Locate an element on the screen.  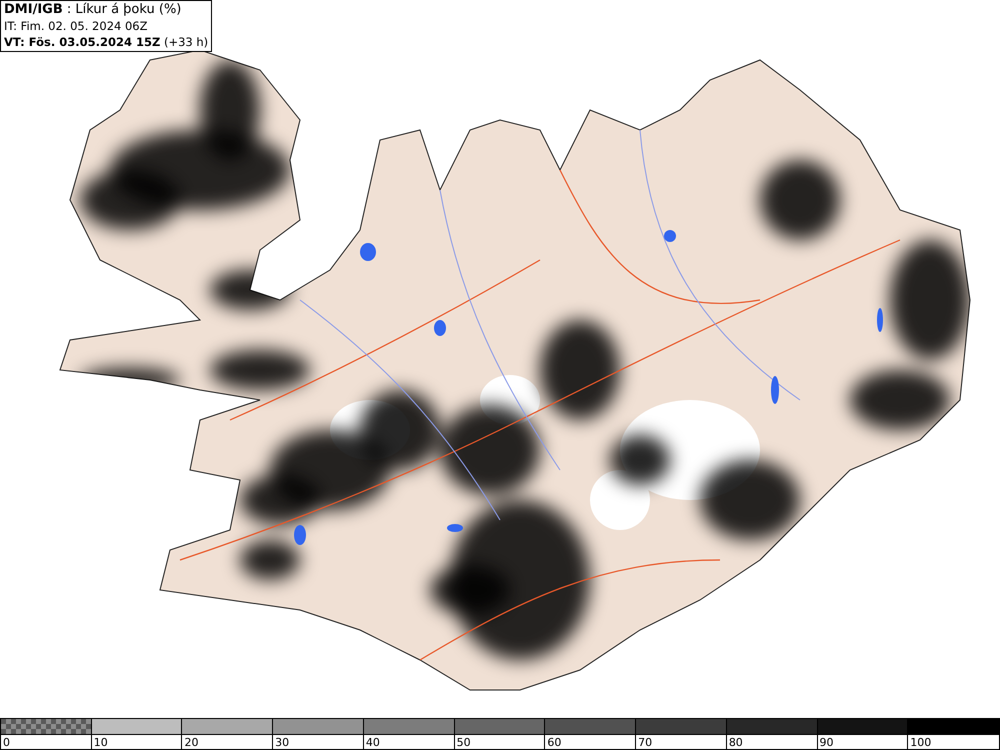
legend-label: 60 is located at coordinates (554, 742).